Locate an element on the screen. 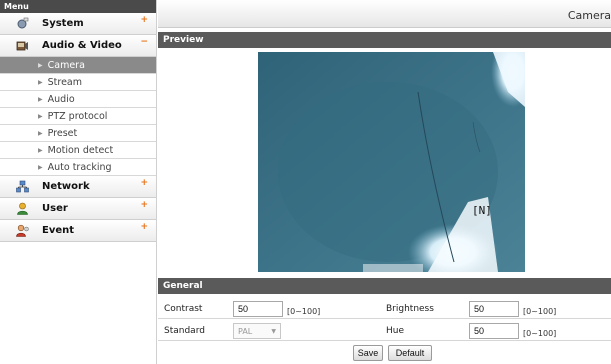 The image size is (611, 364). event-icon is located at coordinates (22, 230).